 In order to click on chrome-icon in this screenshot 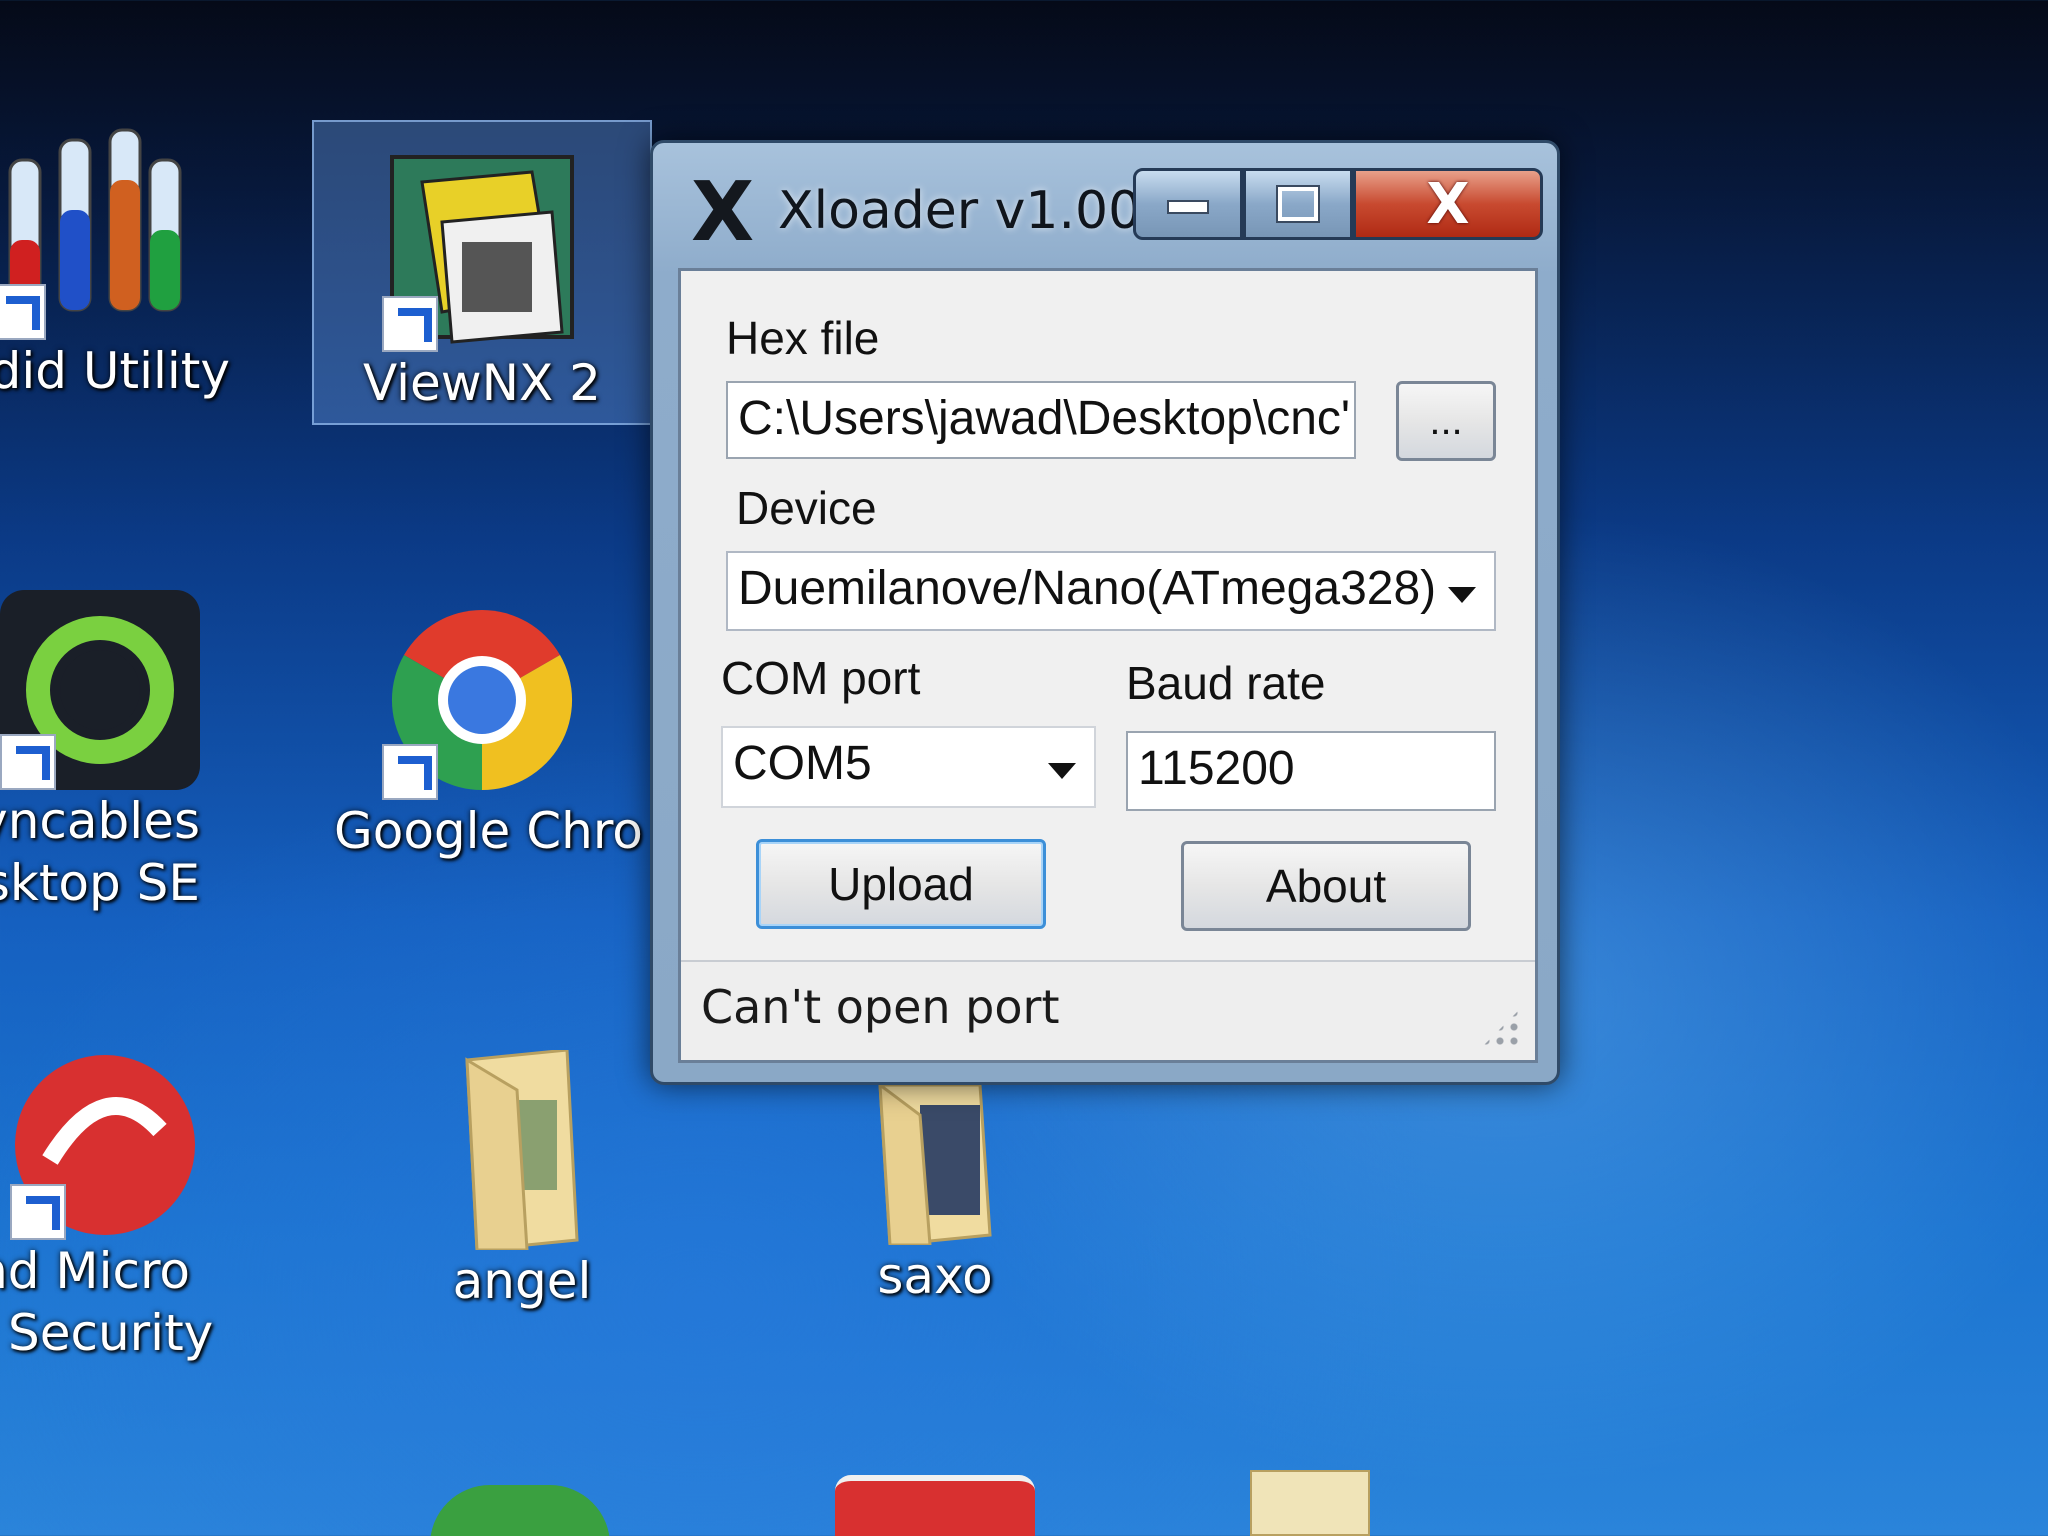, I will do `click(482, 700)`.